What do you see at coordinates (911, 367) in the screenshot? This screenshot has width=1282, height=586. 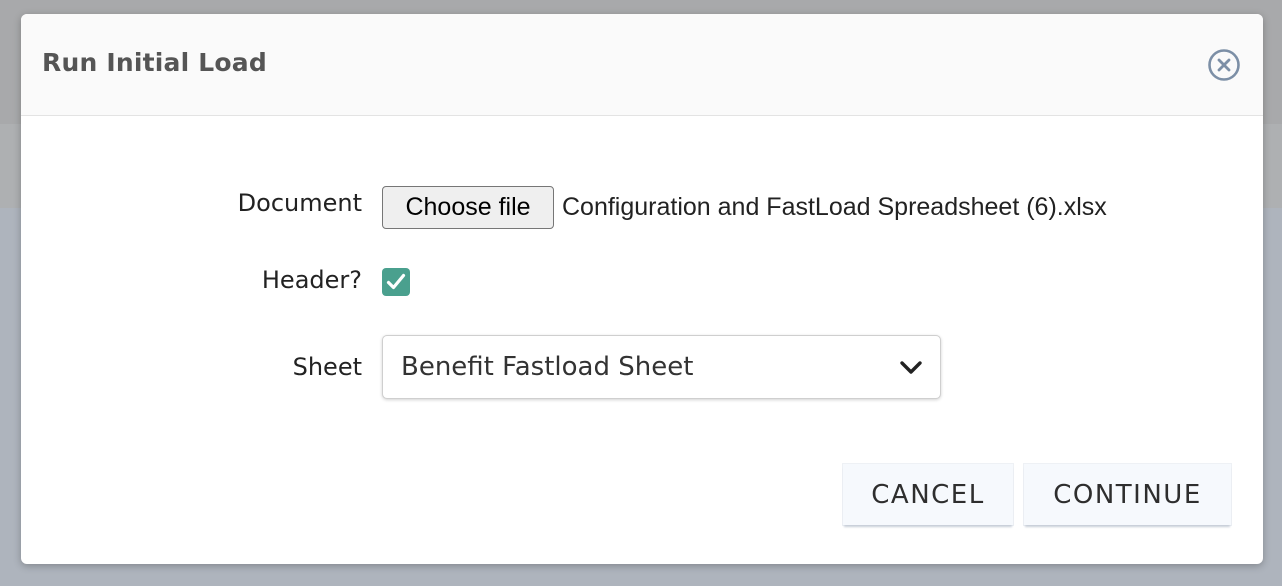 I see `chevron-down-icon` at bounding box center [911, 367].